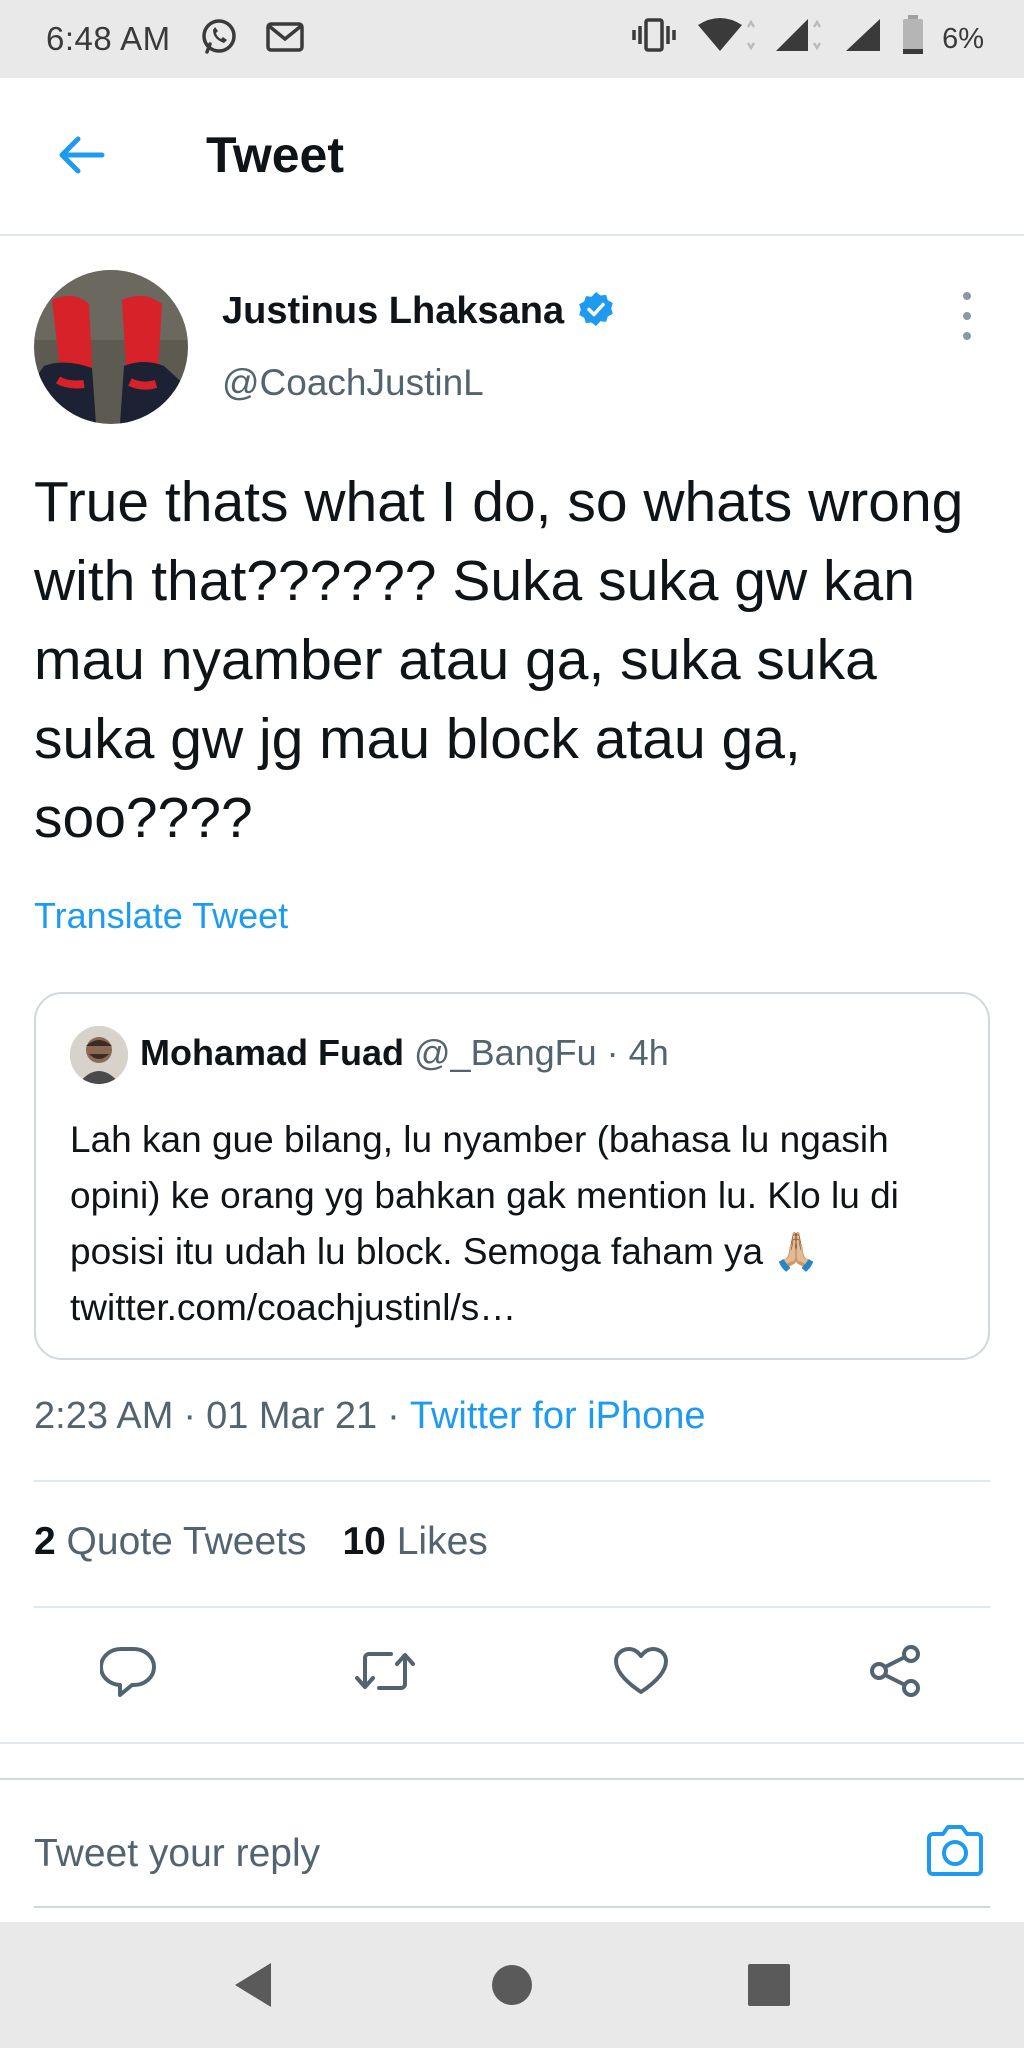  Describe the element at coordinates (512, 39) in the screenshot. I see `status-bar: 6:48 AM 6%` at that location.